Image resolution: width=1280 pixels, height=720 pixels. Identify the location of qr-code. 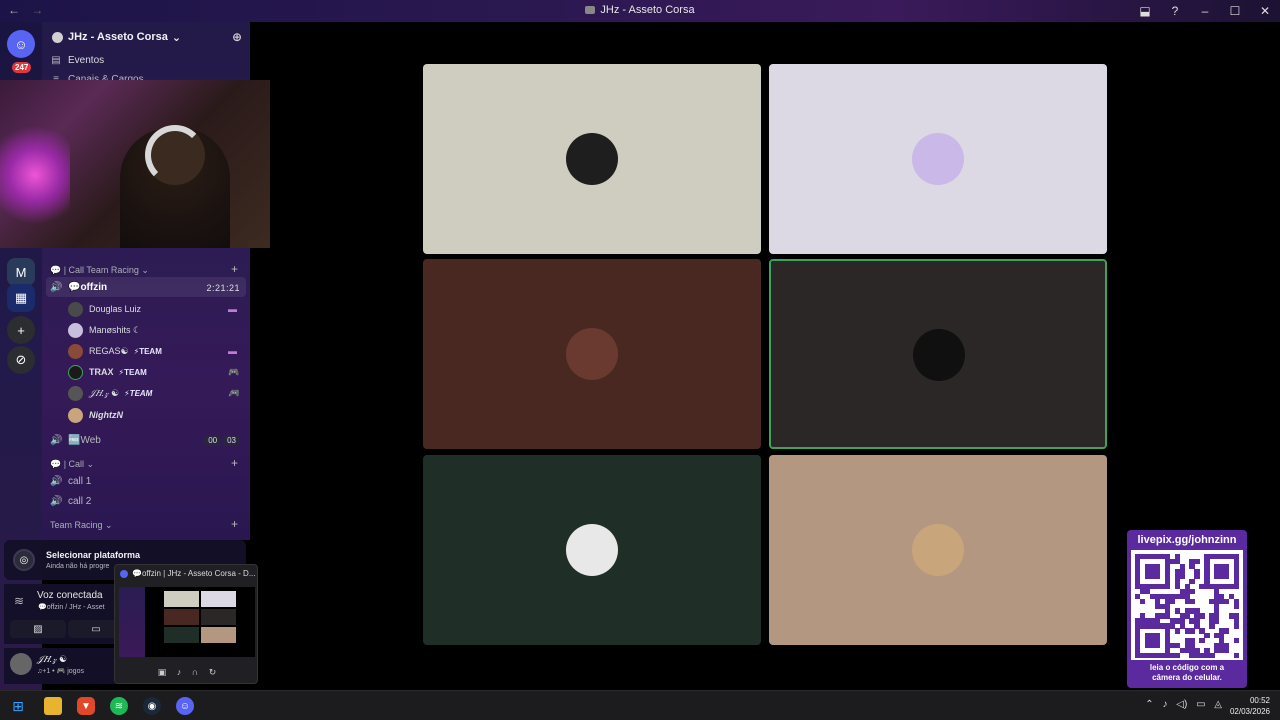
(1187, 605).